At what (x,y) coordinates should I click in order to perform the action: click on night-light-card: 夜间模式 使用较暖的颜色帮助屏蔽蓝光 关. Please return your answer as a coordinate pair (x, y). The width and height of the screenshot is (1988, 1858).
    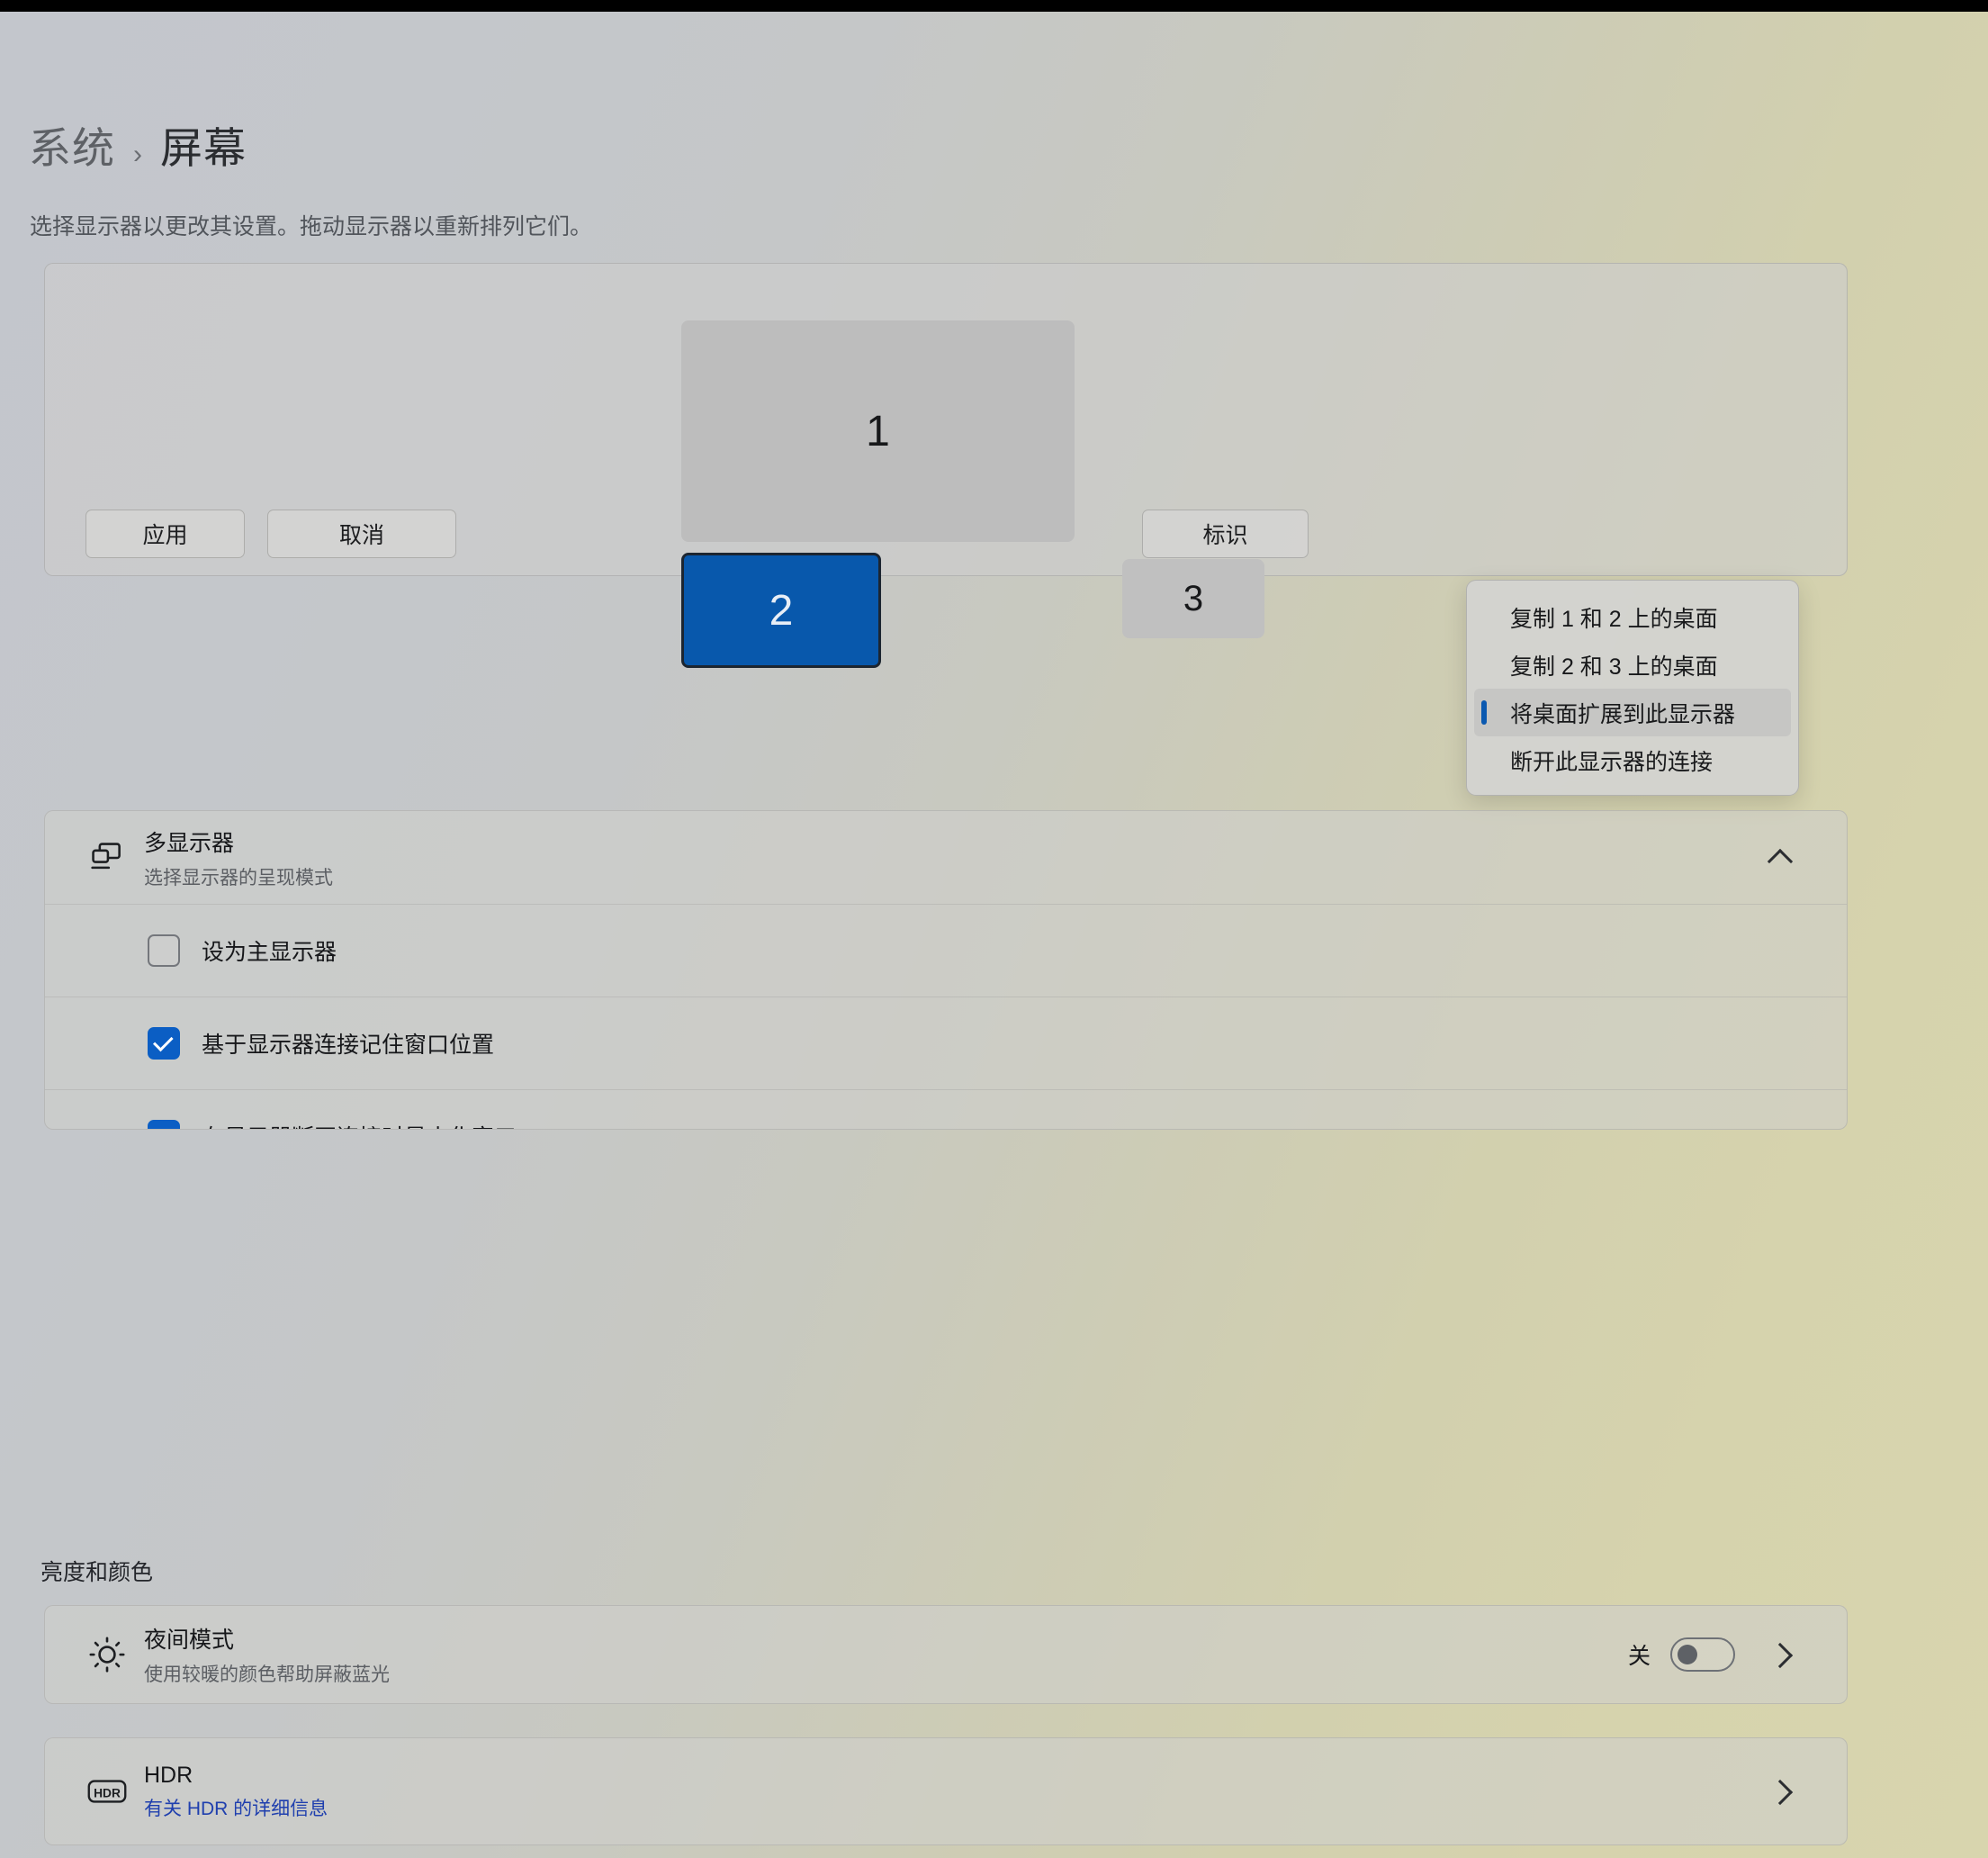
    Looking at the image, I should click on (946, 1654).